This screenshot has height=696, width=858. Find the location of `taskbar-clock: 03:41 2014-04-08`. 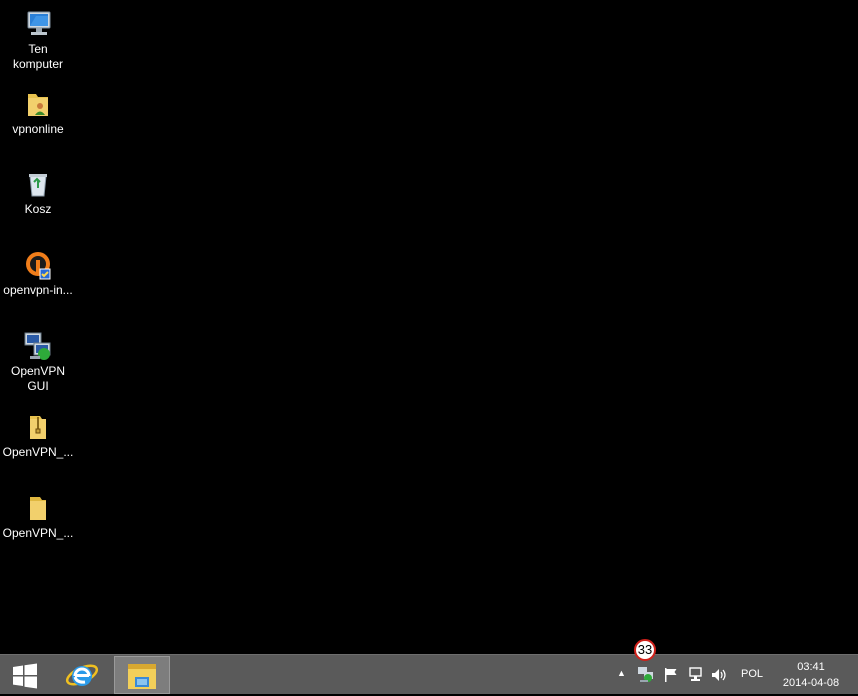

taskbar-clock: 03:41 2014-04-08 is located at coordinates (811, 675).